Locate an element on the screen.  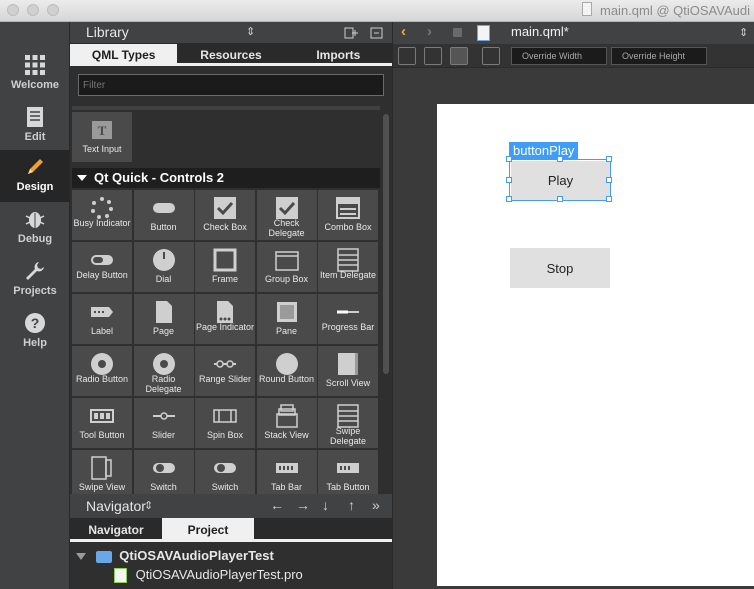
section-qt-quick-controls-2: Qt Quick - Controls 2 is located at coordinates (226, 178).